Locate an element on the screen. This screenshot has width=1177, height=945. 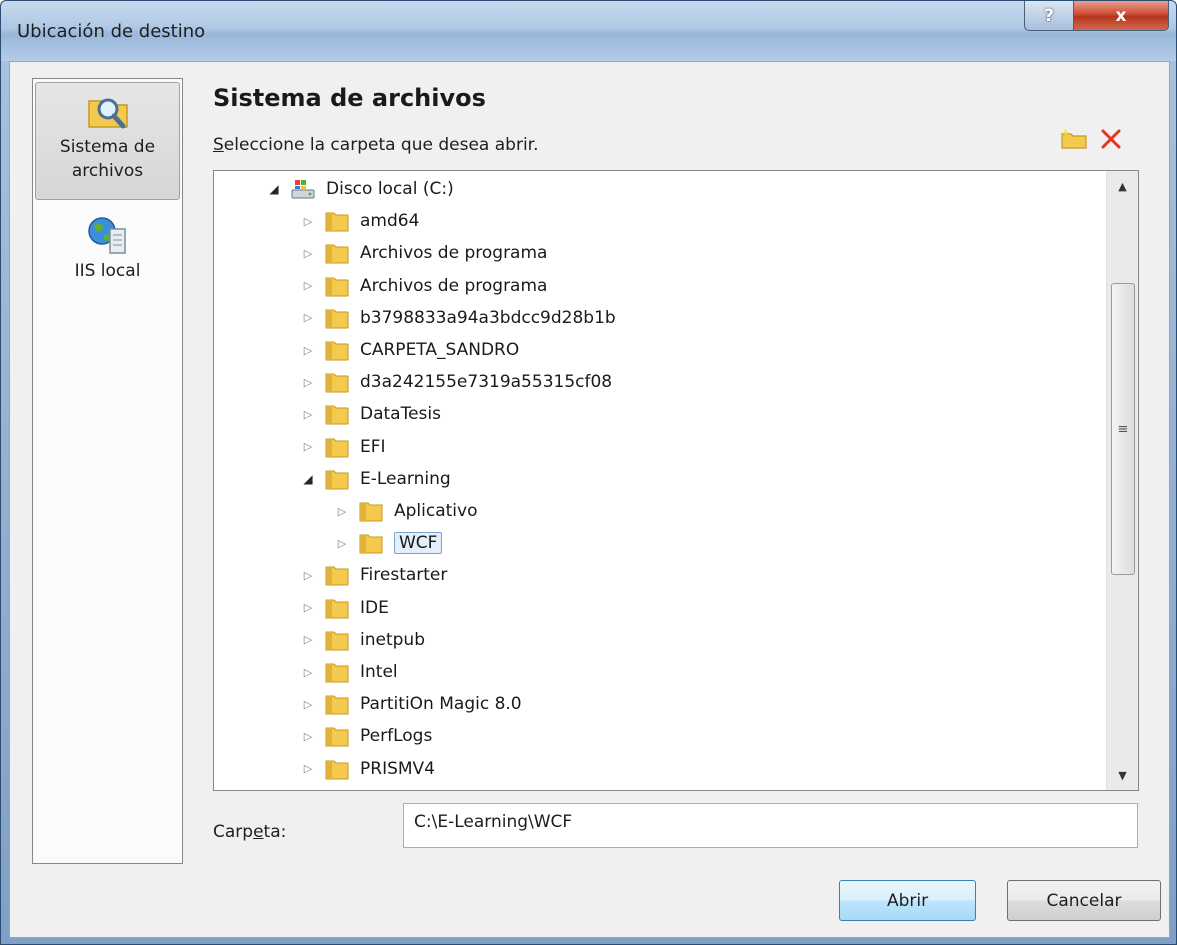
tree-item: ▷ EFI is located at coordinates (343, 447).